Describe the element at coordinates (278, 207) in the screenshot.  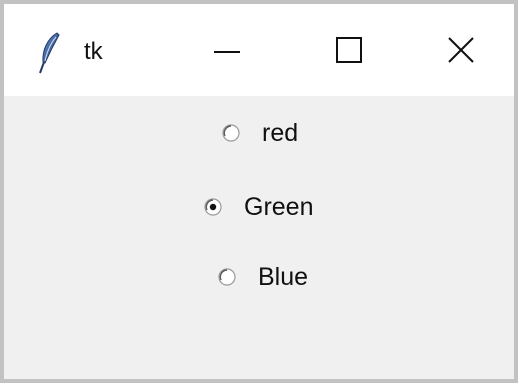
I see `radio-green-label: Green` at that location.